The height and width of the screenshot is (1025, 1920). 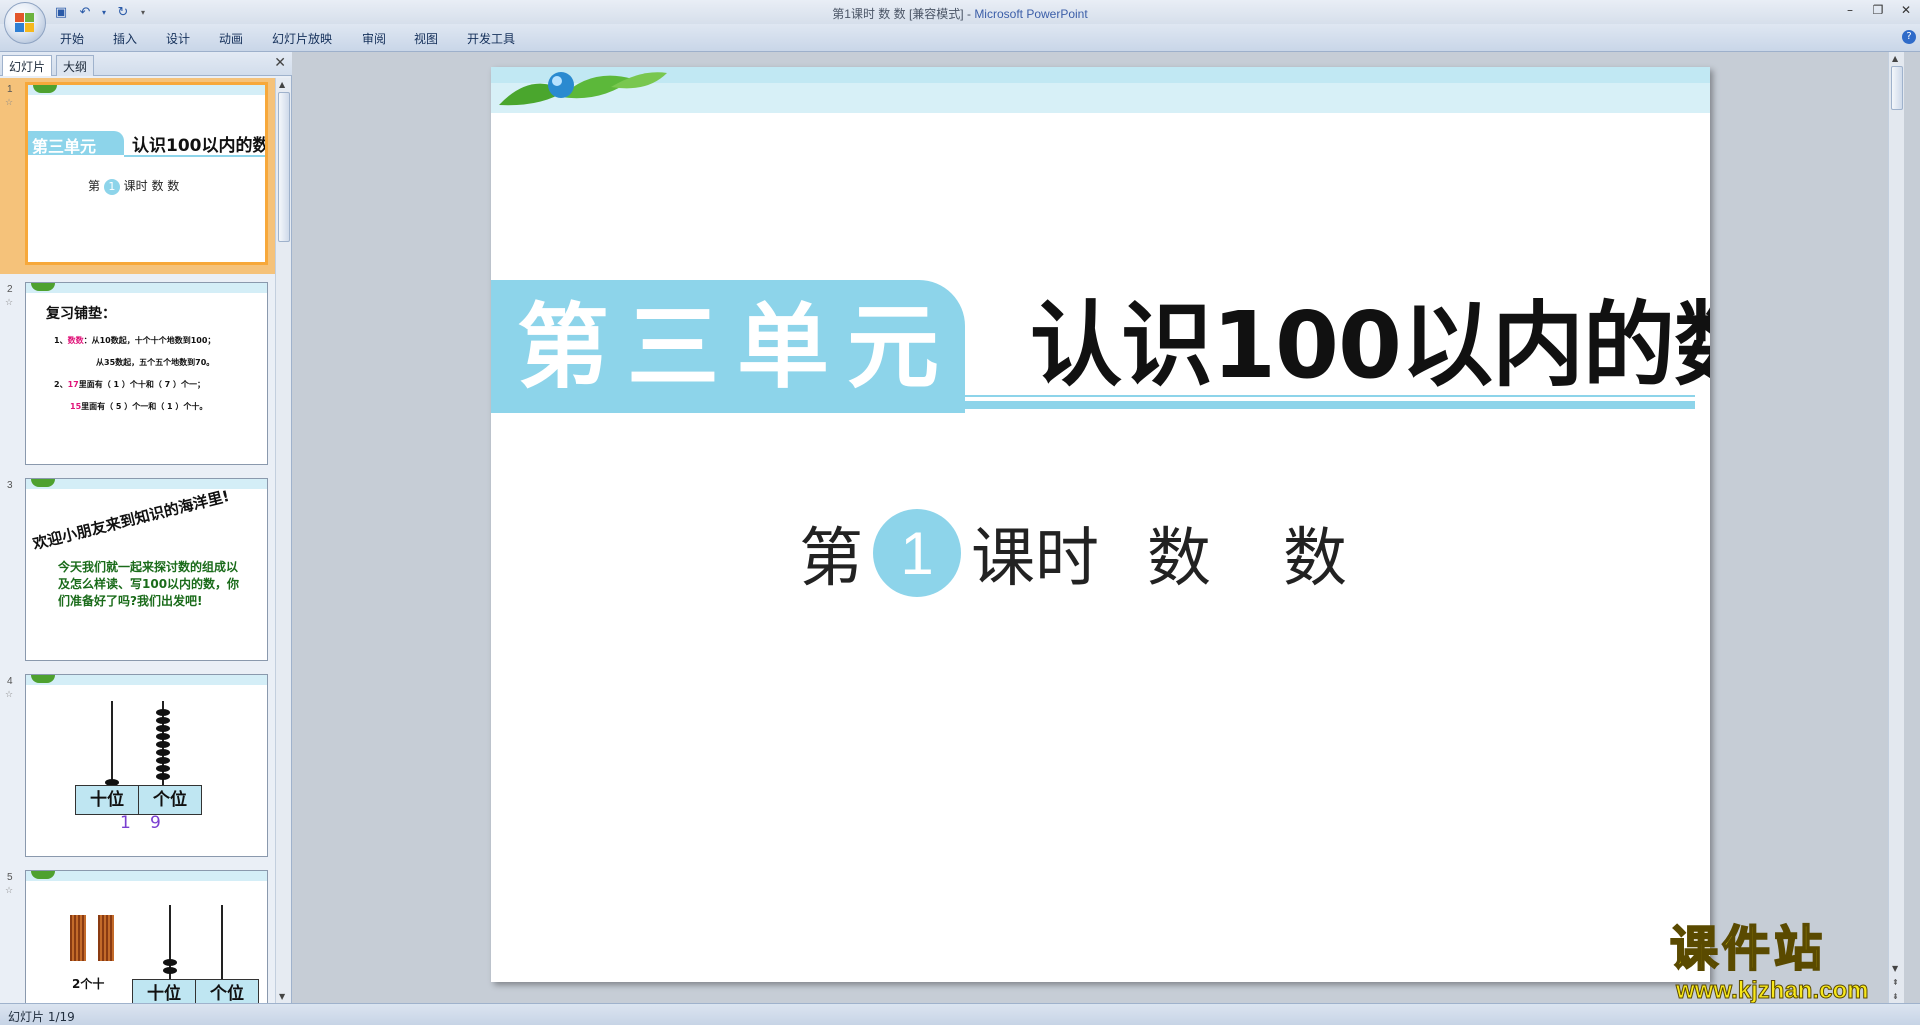 What do you see at coordinates (151, 186) in the screenshot?
I see `thumb-lesson-post: 课时 数 数` at bounding box center [151, 186].